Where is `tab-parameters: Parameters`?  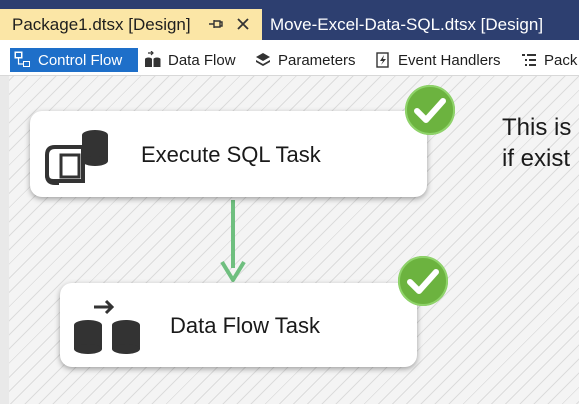
tab-parameters: Parameters is located at coordinates (305, 60).